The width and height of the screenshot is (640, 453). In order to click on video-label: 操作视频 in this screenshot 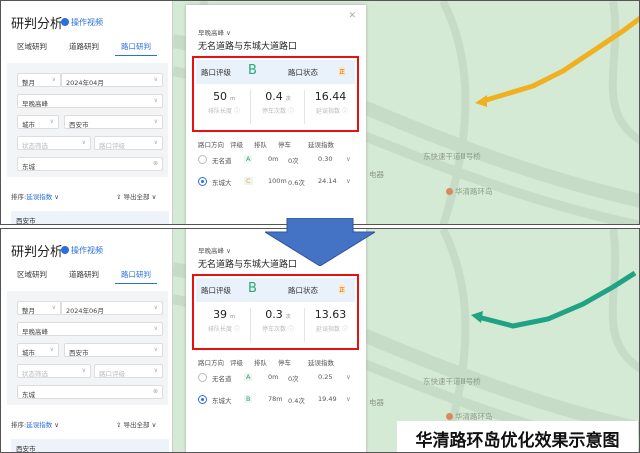, I will do `click(87, 22)`.